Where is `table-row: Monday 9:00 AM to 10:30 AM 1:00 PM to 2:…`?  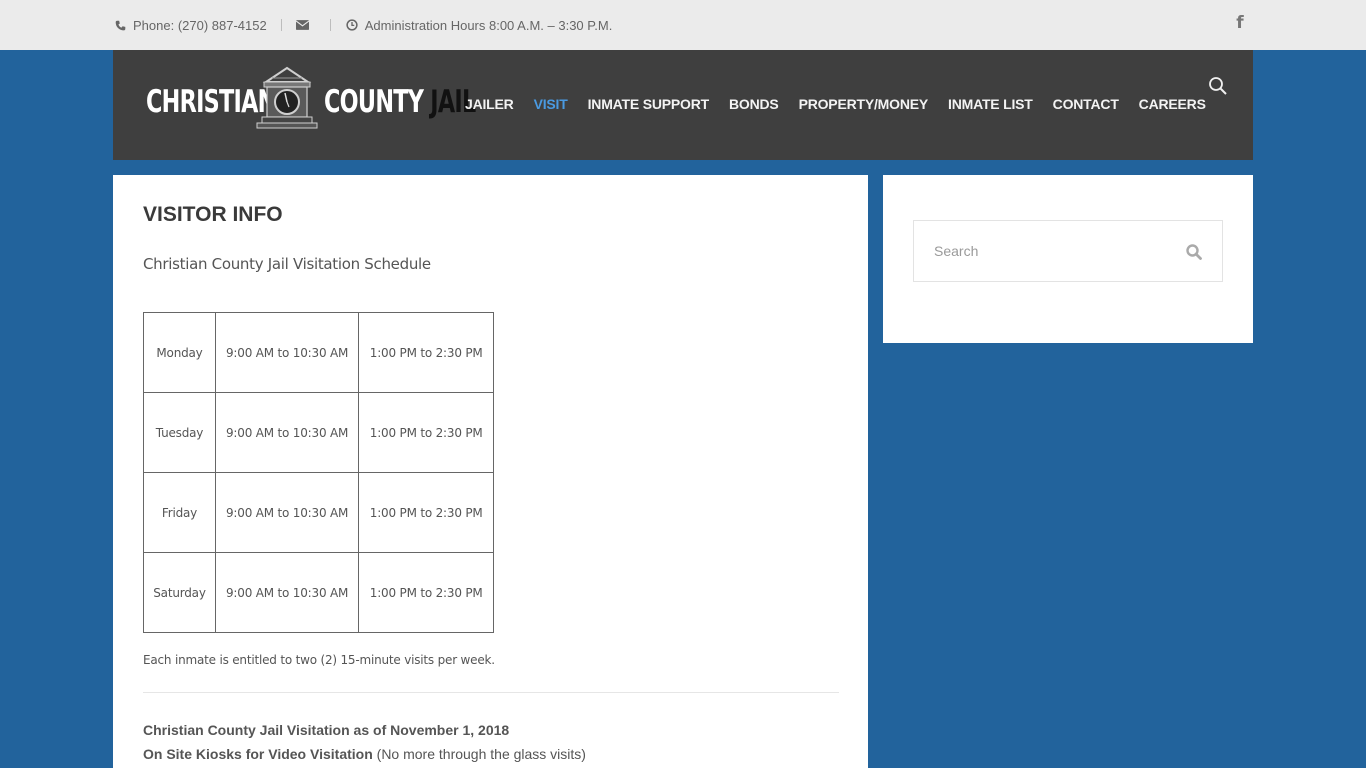
table-row: Monday 9:00 AM to 10:30 AM 1:00 PM to 2:… is located at coordinates (319, 352).